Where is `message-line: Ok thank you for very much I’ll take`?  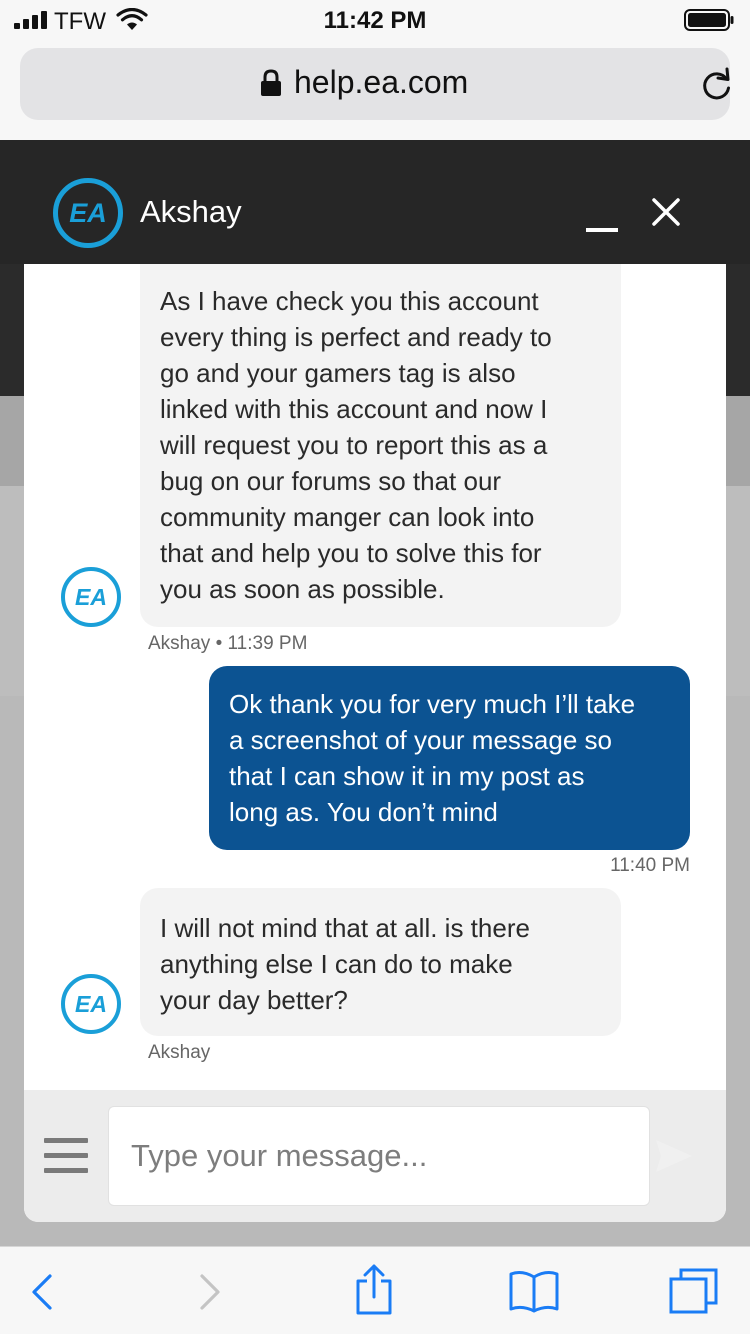
message-line: Ok thank you for very much I’ll take is located at coordinates (432, 704).